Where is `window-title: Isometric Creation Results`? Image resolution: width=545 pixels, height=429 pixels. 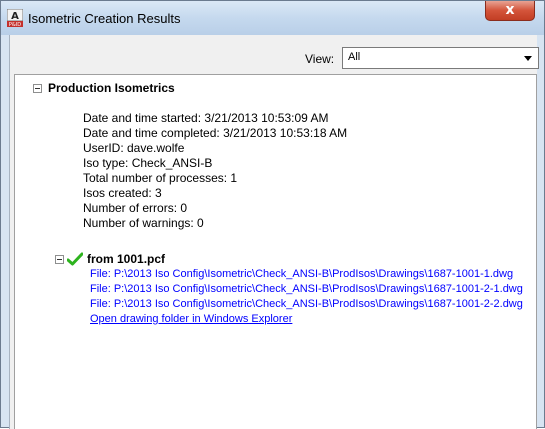 window-title: Isometric Creation Results is located at coordinates (104, 18).